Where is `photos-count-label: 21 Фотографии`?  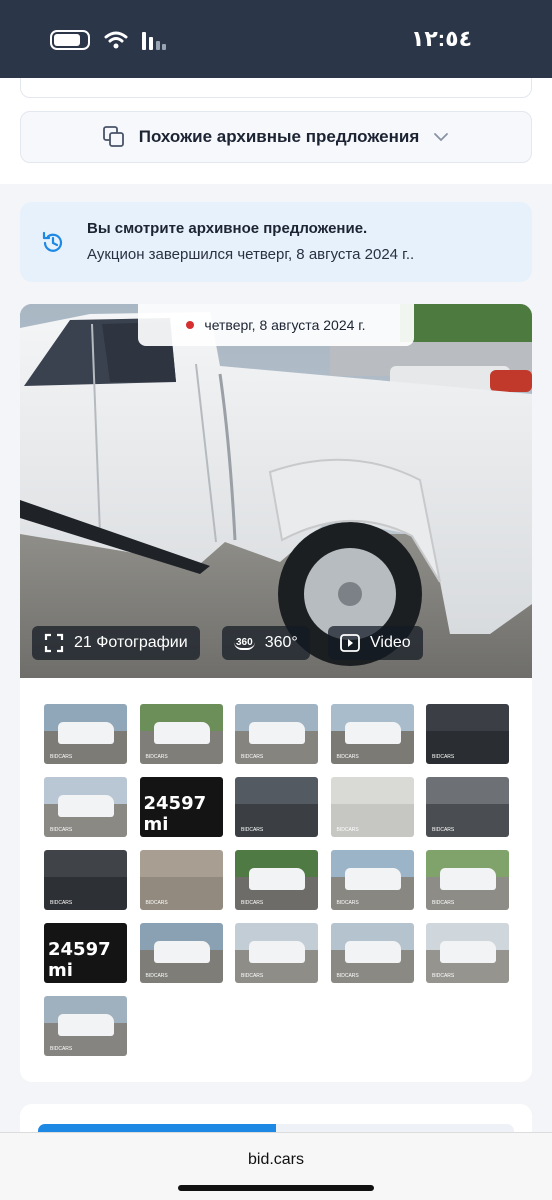 photos-count-label: 21 Фотографии is located at coordinates (131, 642).